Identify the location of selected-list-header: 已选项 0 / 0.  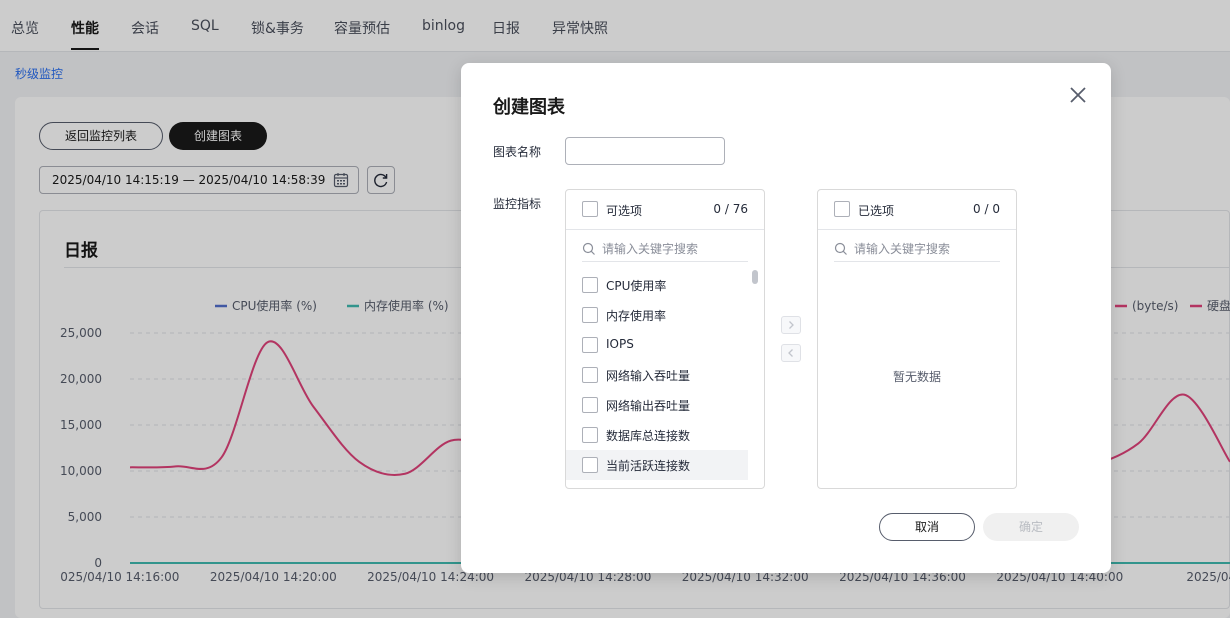
(917, 210).